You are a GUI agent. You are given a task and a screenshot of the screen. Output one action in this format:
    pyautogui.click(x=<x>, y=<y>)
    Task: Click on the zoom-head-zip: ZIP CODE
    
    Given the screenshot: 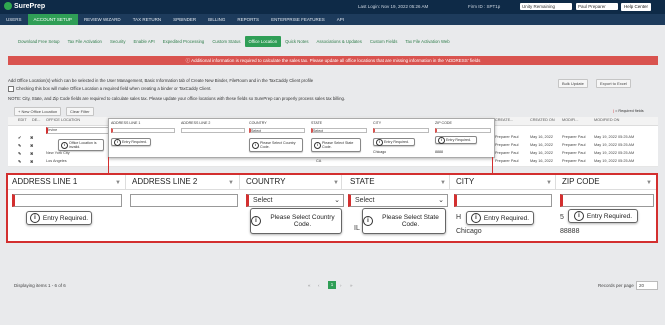 What is the action you would take?
    pyautogui.click(x=607, y=182)
    